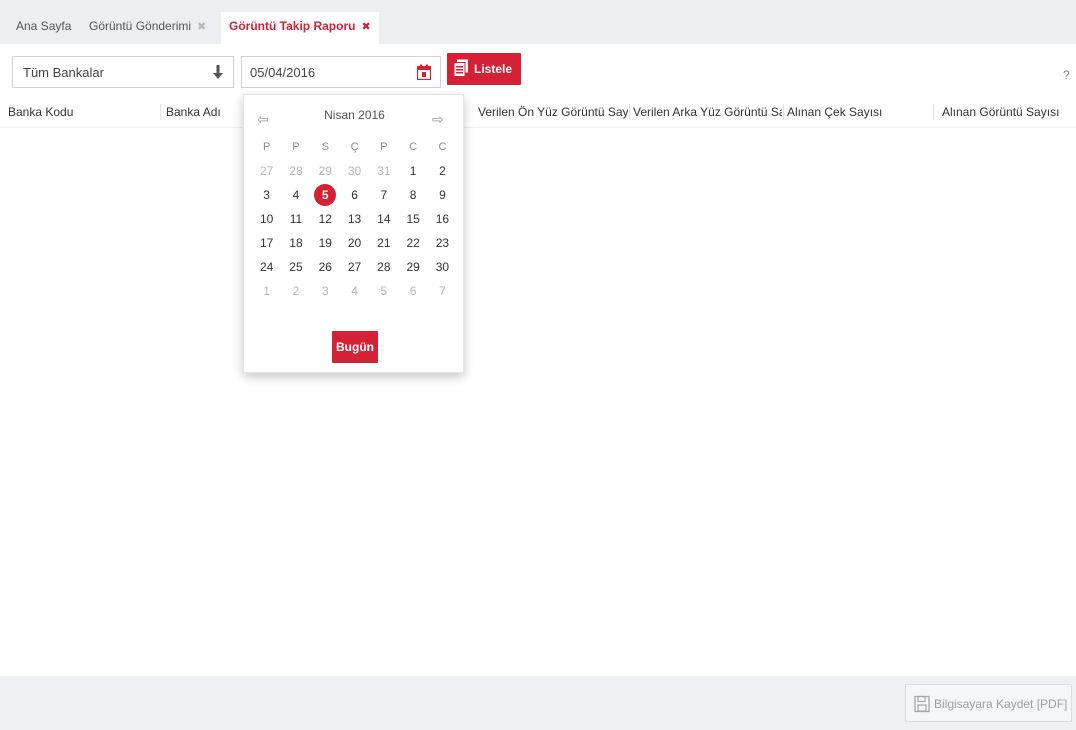  What do you see at coordinates (1001, 704) in the screenshot?
I see `save-pdf-button-label: Bilgisayara Kaydet [PDF]` at bounding box center [1001, 704].